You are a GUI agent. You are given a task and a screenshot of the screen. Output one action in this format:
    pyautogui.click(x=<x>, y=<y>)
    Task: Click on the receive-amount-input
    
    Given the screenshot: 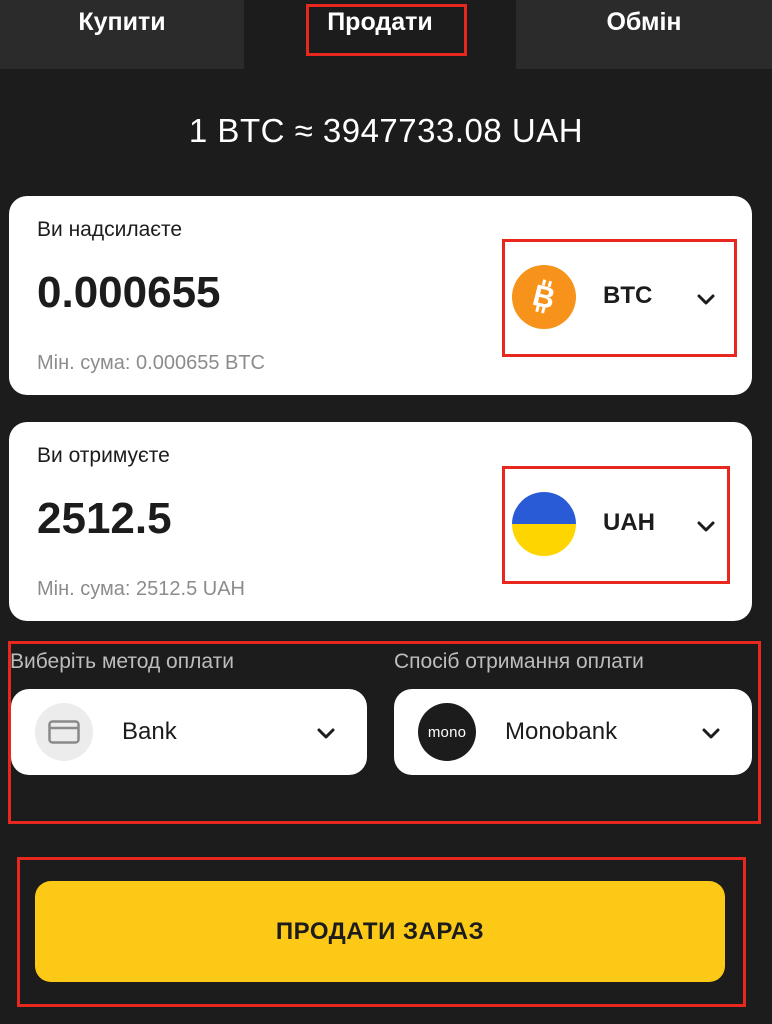 What is the action you would take?
    pyautogui.click(x=257, y=519)
    